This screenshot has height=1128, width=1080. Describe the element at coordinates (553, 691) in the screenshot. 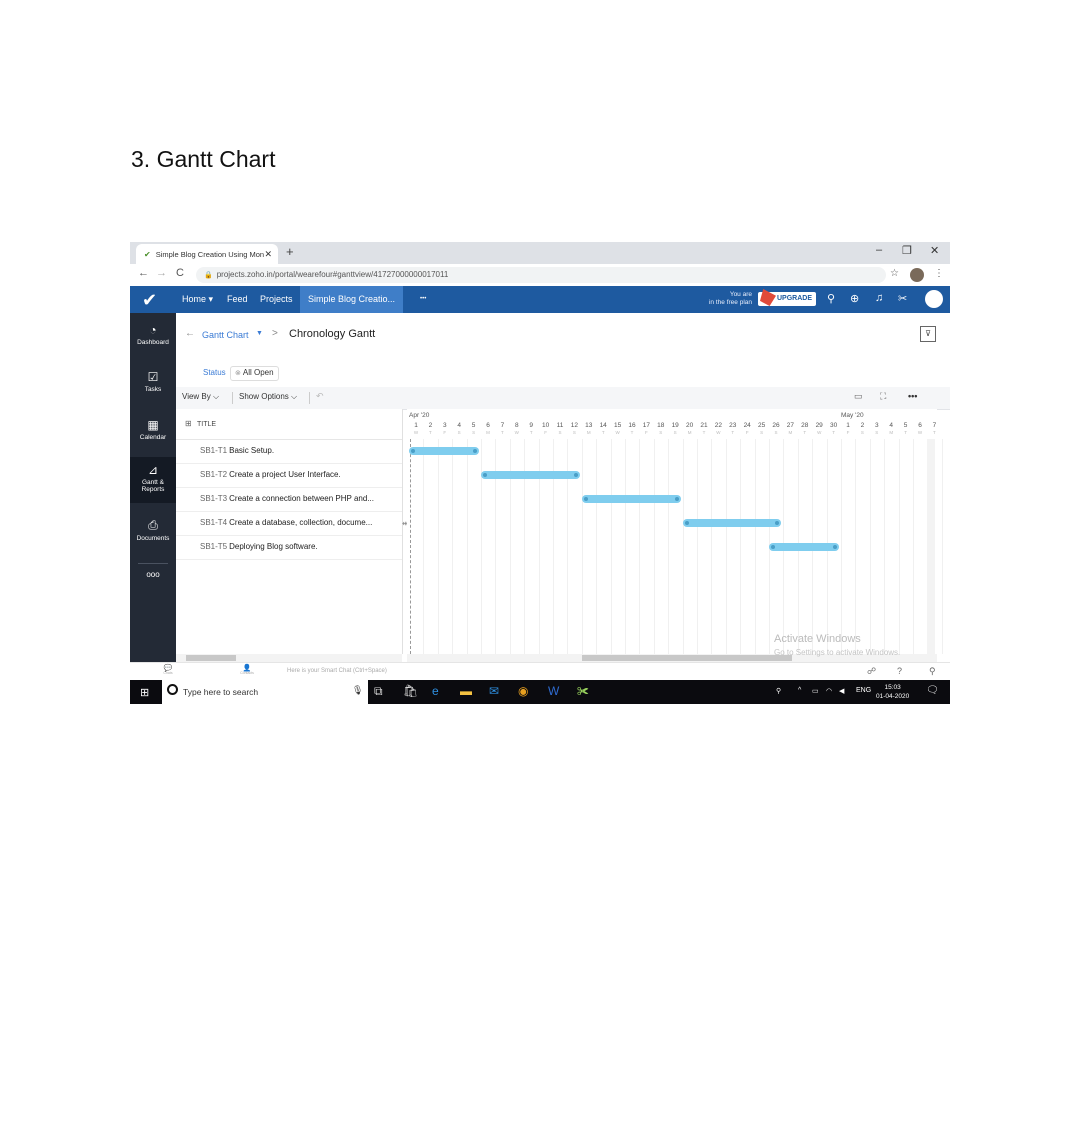

I see `word-icon: W` at that location.